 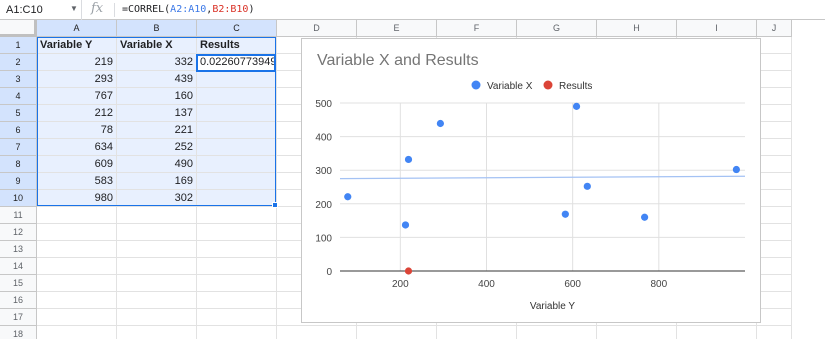 I want to click on cell-j15, so click(x=774, y=283).